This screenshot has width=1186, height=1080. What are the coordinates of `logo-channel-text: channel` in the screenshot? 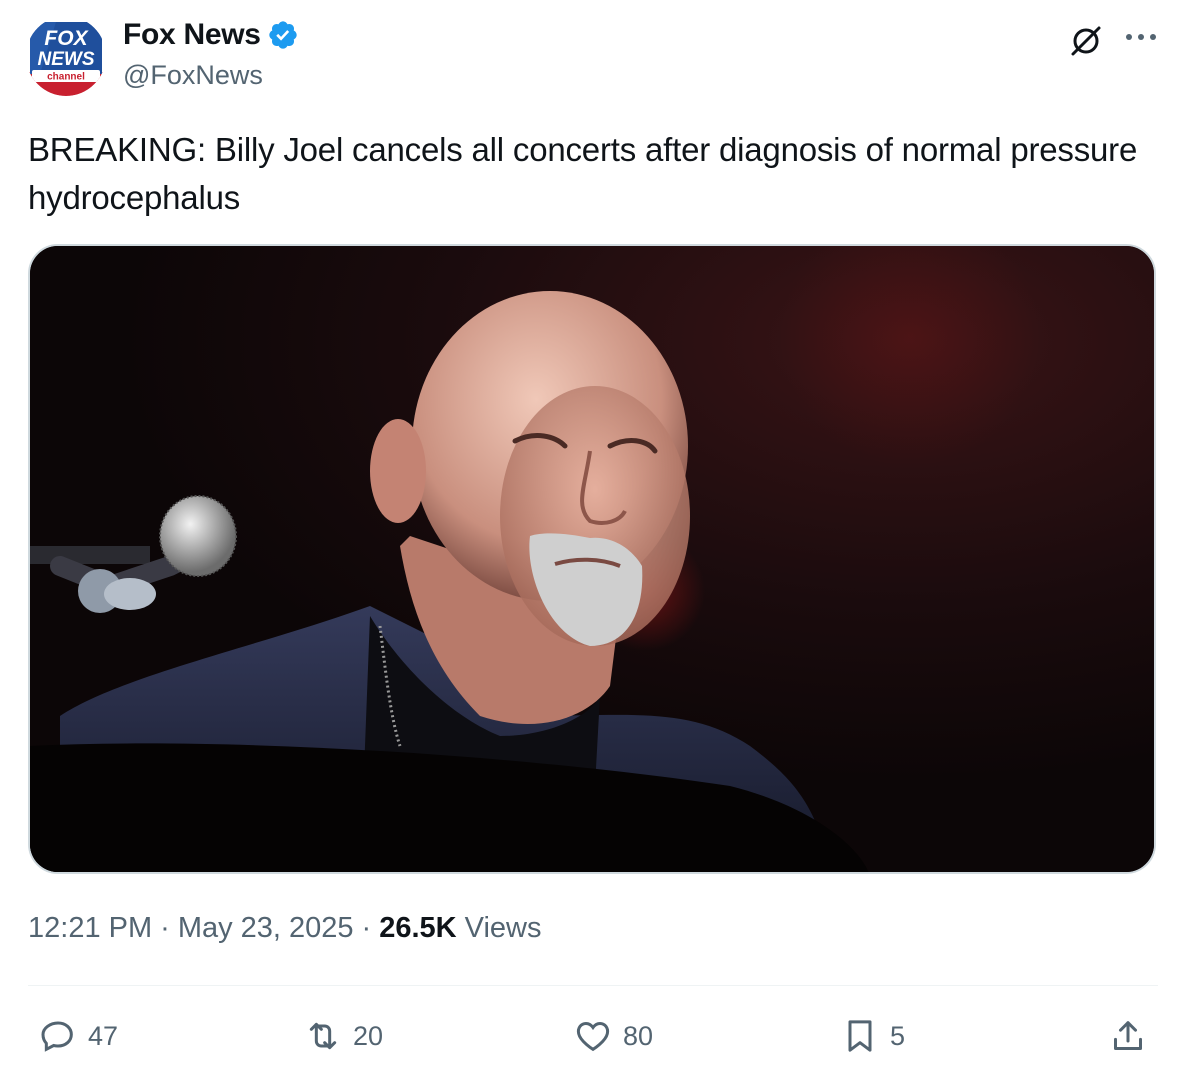 It's located at (66, 77).